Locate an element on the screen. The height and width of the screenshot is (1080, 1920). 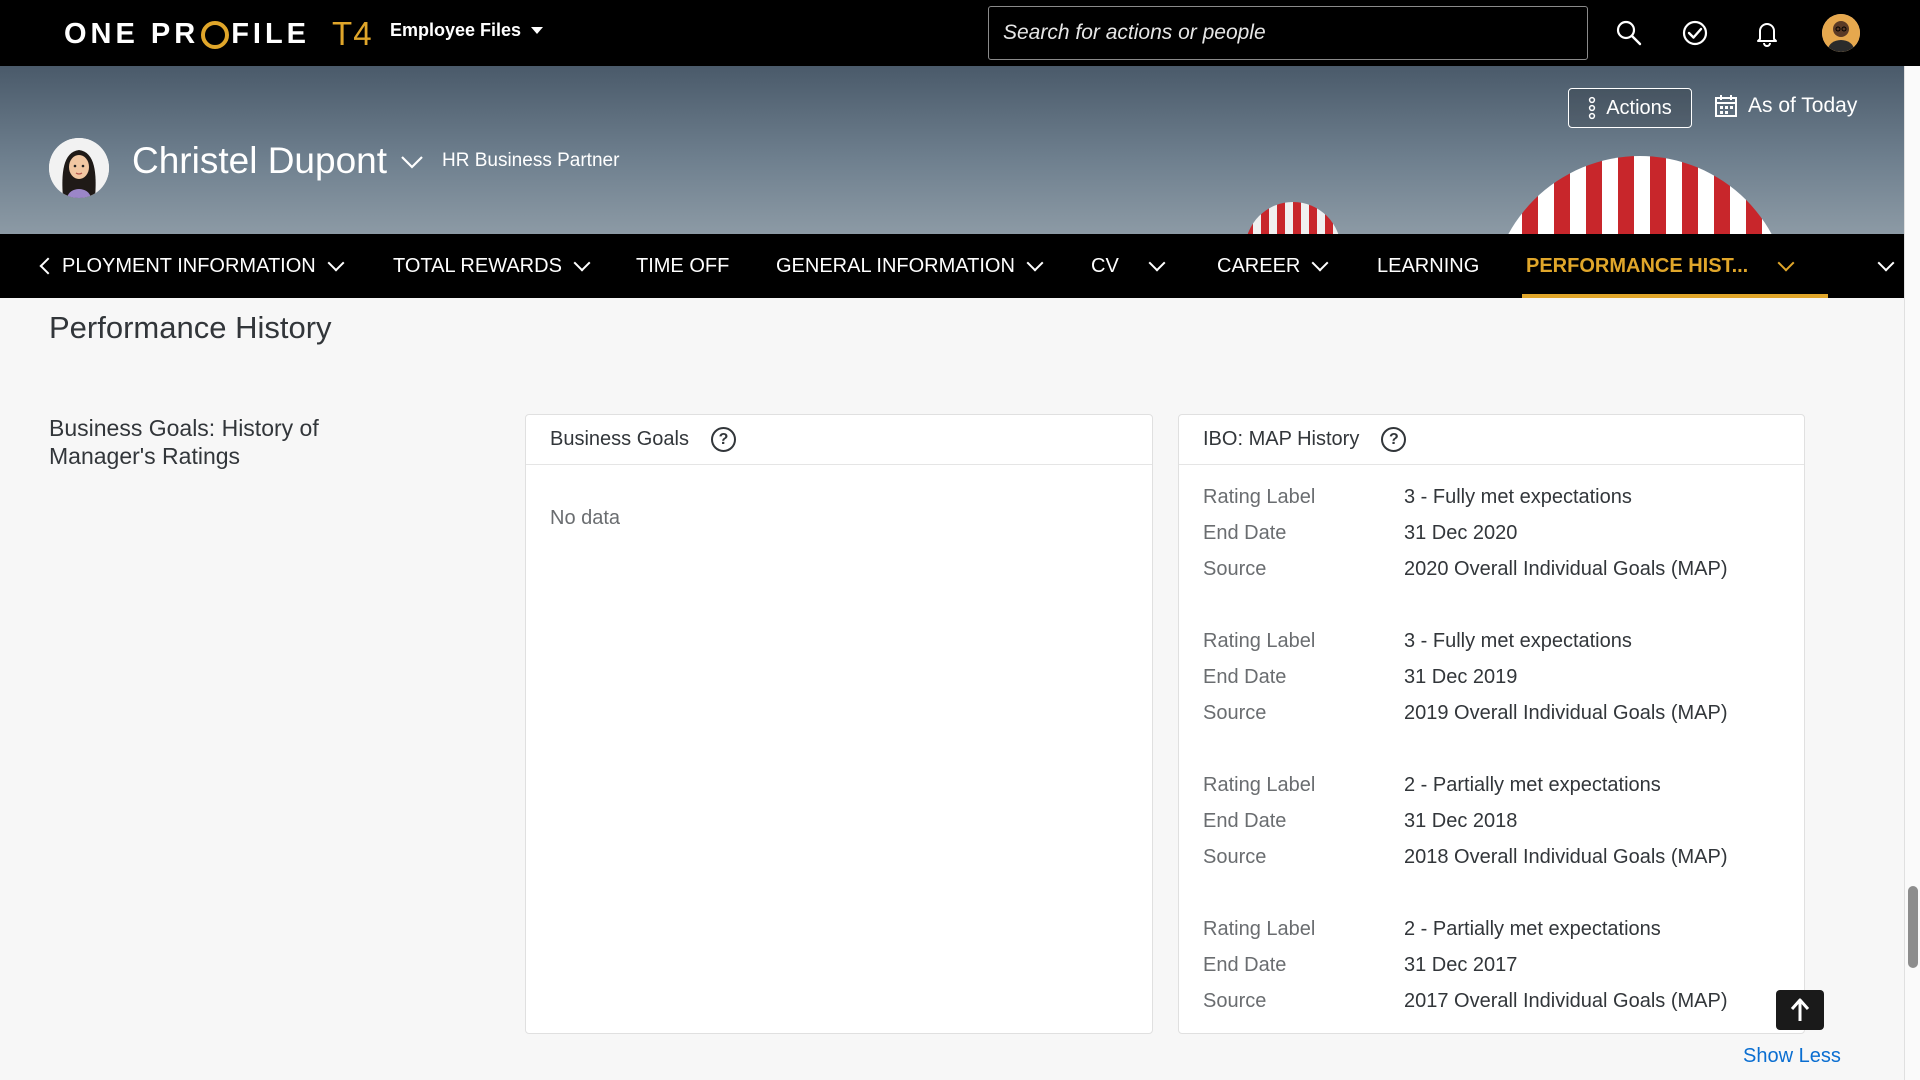
tab-total-rewards: TOTAL REWARDS is located at coordinates (492, 266).